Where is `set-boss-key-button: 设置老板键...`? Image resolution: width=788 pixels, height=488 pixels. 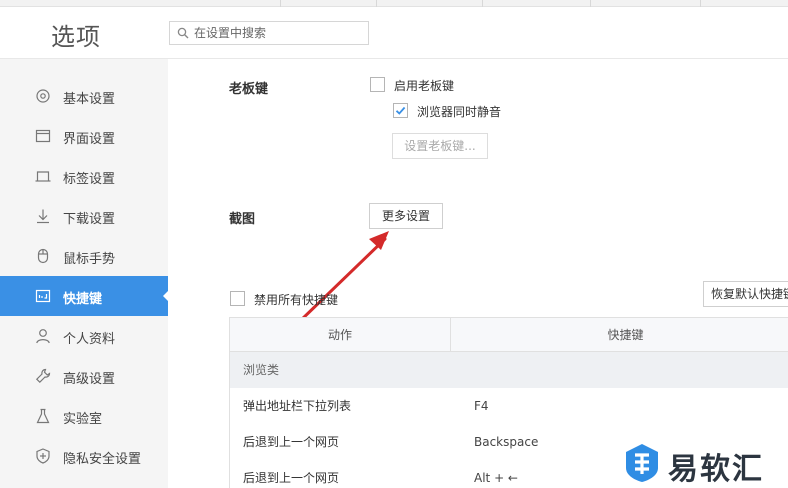
set-boss-key-button: 设置老板键... is located at coordinates (440, 146).